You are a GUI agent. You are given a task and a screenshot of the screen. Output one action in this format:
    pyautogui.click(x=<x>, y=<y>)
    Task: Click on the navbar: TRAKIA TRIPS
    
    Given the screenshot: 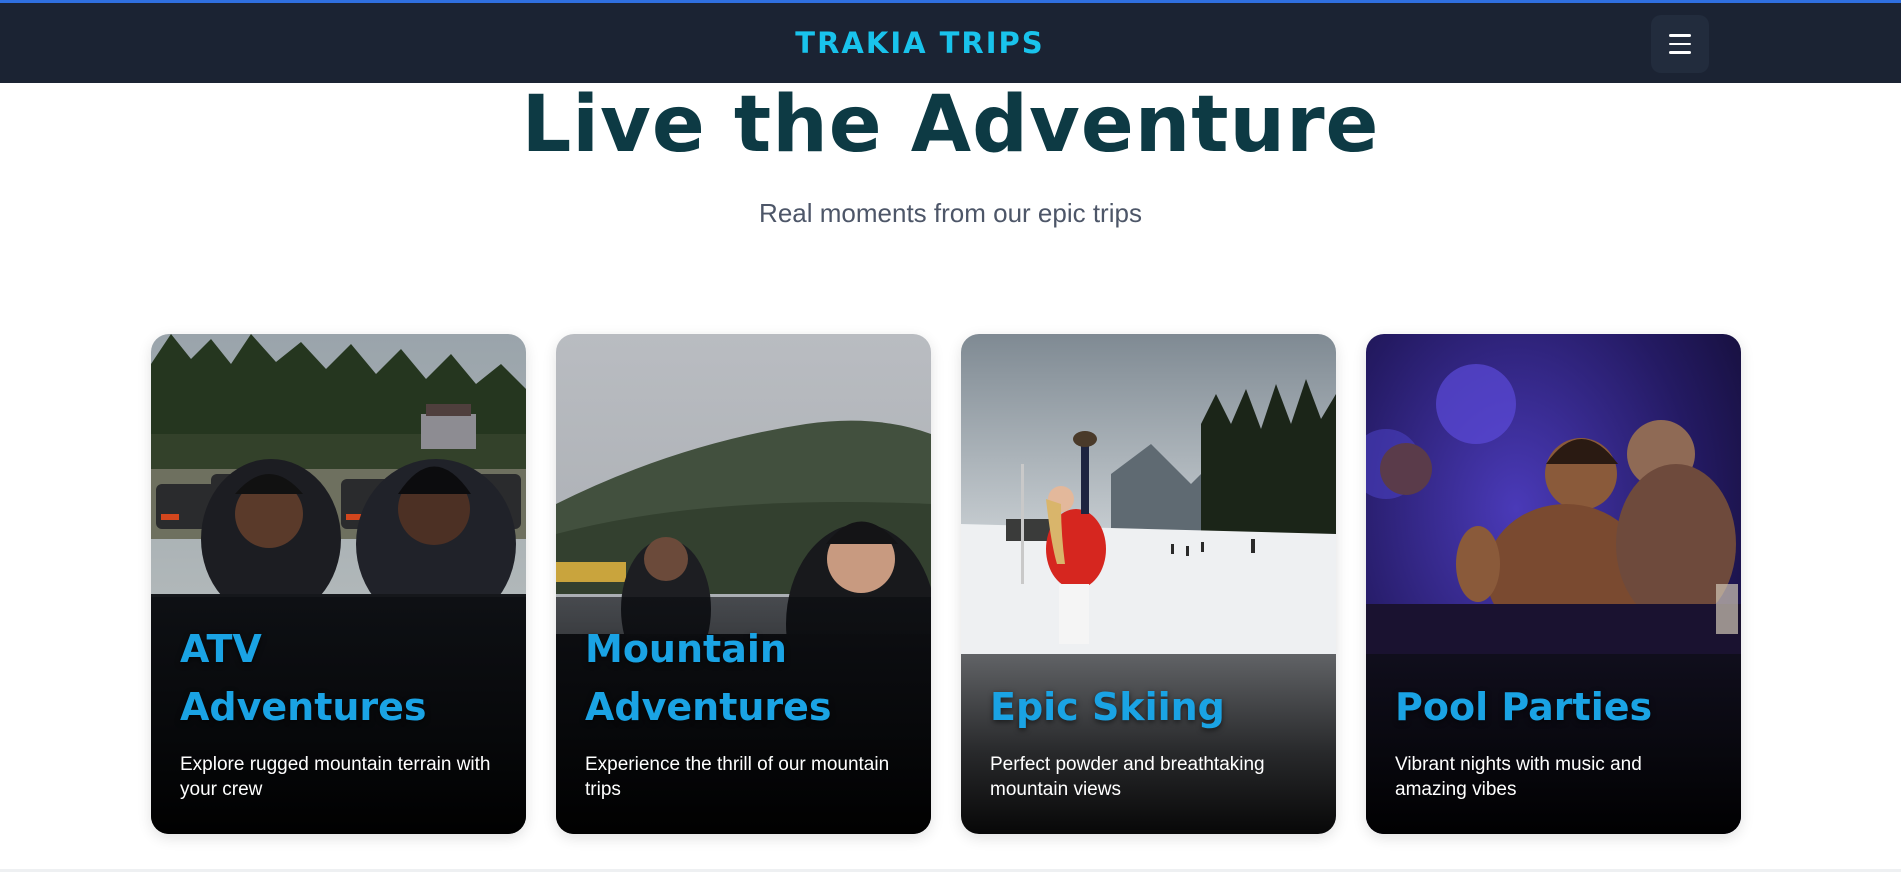 What is the action you would take?
    pyautogui.click(x=950, y=43)
    